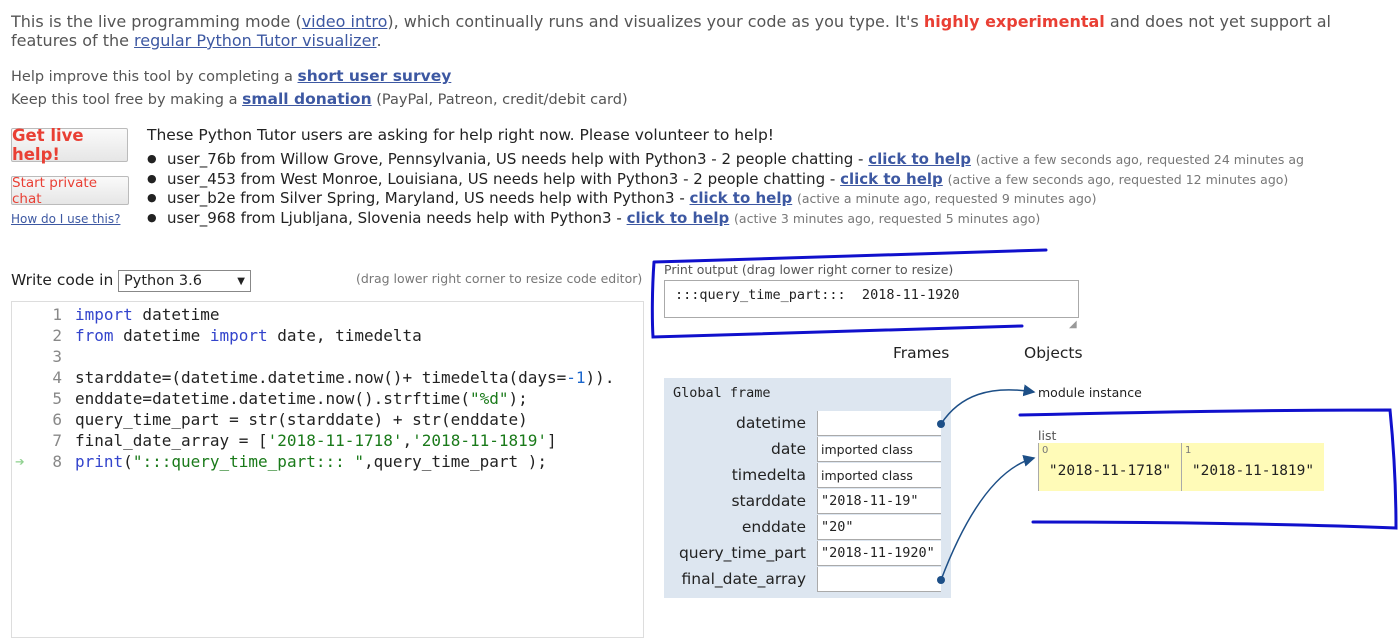 This screenshot has height=638, width=1400. What do you see at coordinates (1208, 469) in the screenshot?
I see `annotation-stroke-list` at bounding box center [1208, 469].